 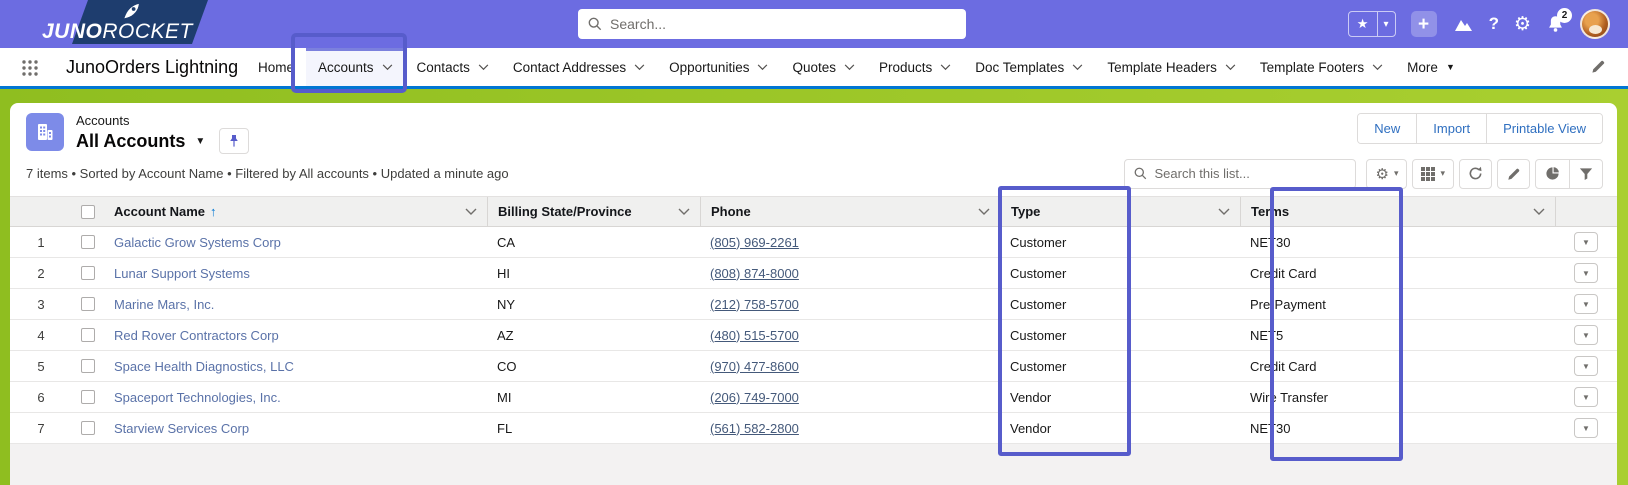 What do you see at coordinates (754, 397) in the screenshot?
I see `phone-link: (206) 749-7000` at bounding box center [754, 397].